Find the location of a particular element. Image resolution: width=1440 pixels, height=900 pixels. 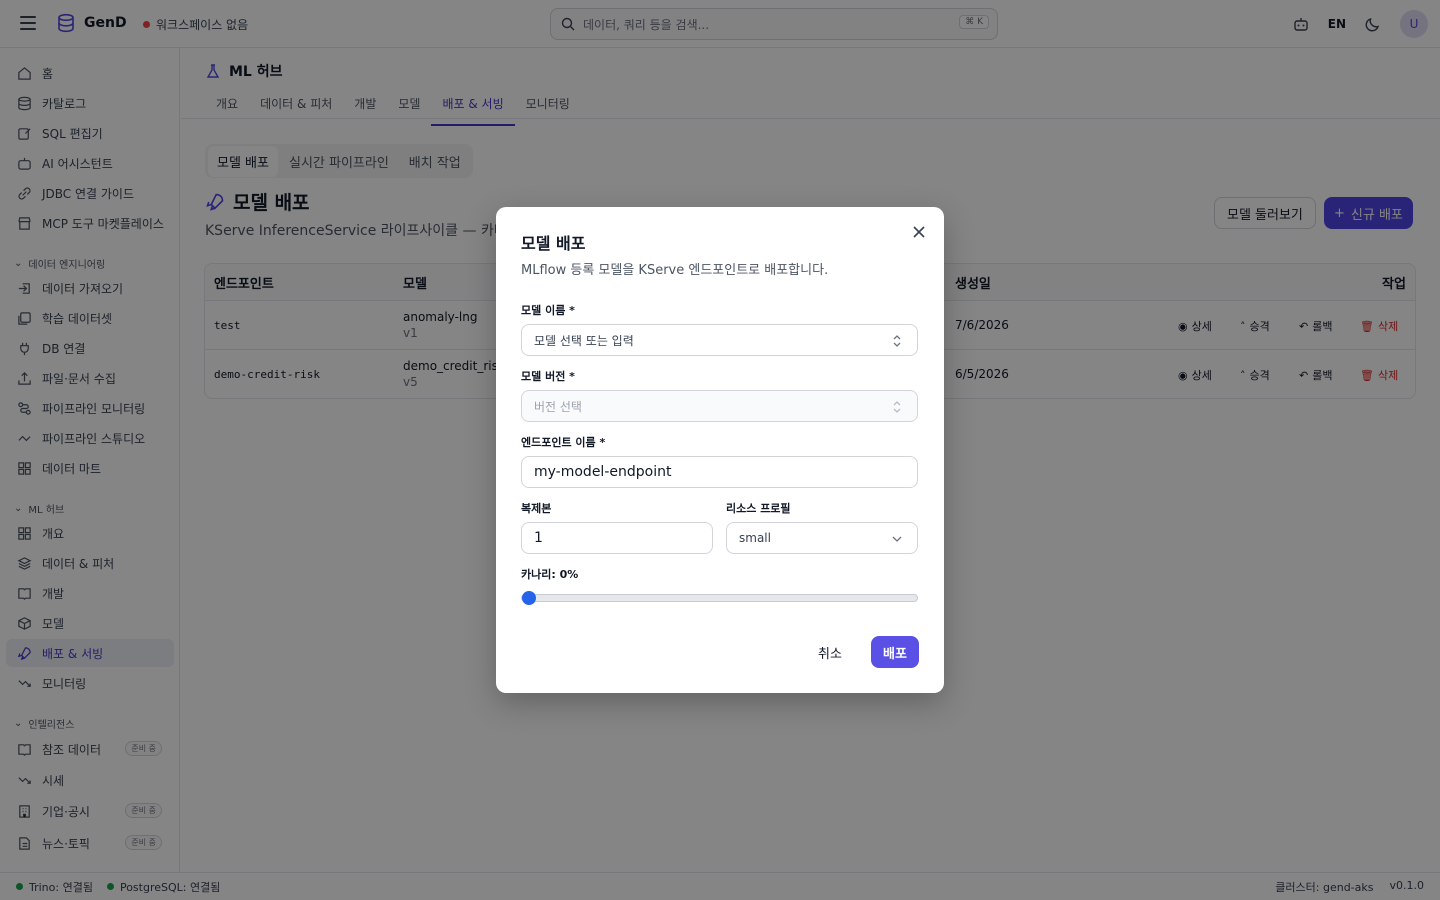

endpoint-name-label: 엔드포인트 이름 * is located at coordinates (563, 442).